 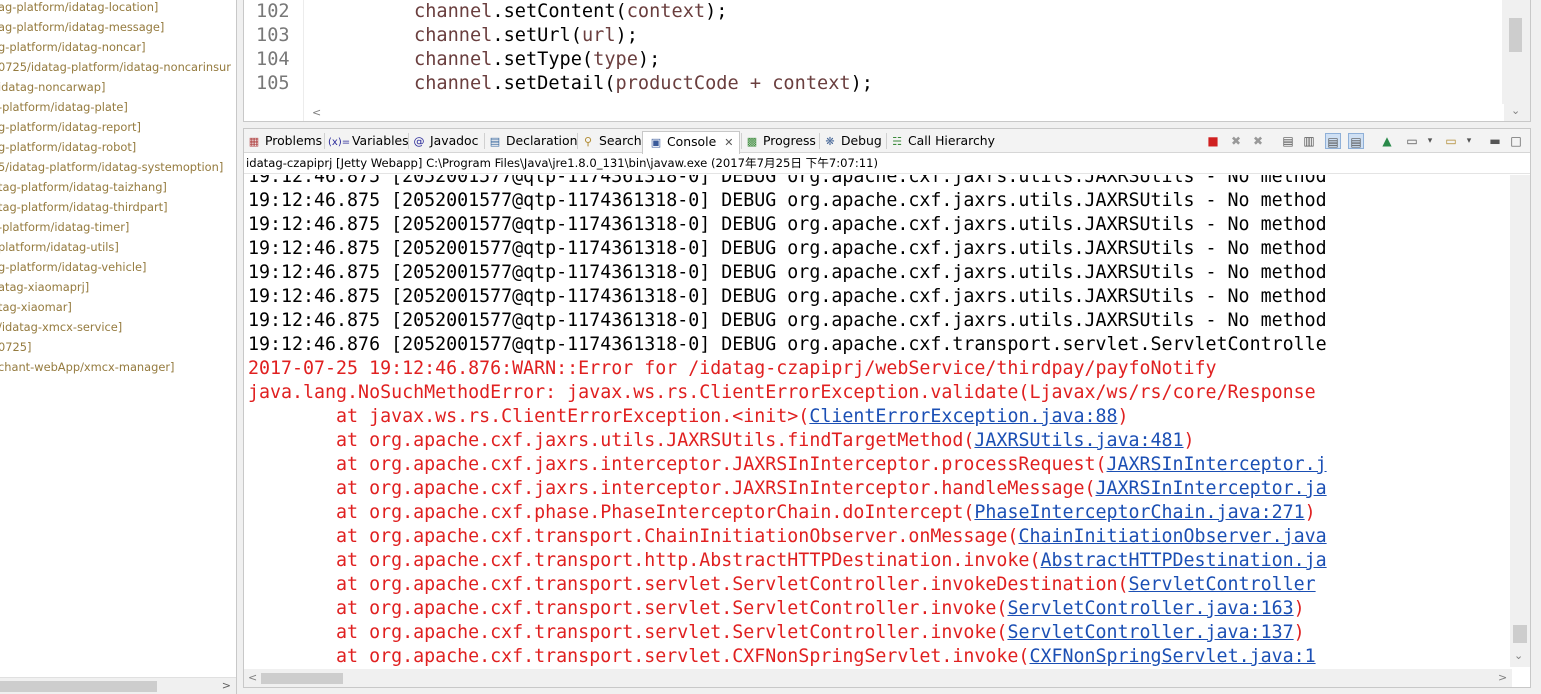 What do you see at coordinates (118, 290) in the screenshot?
I see `tree-item: atag-xiaomaprj]` at bounding box center [118, 290].